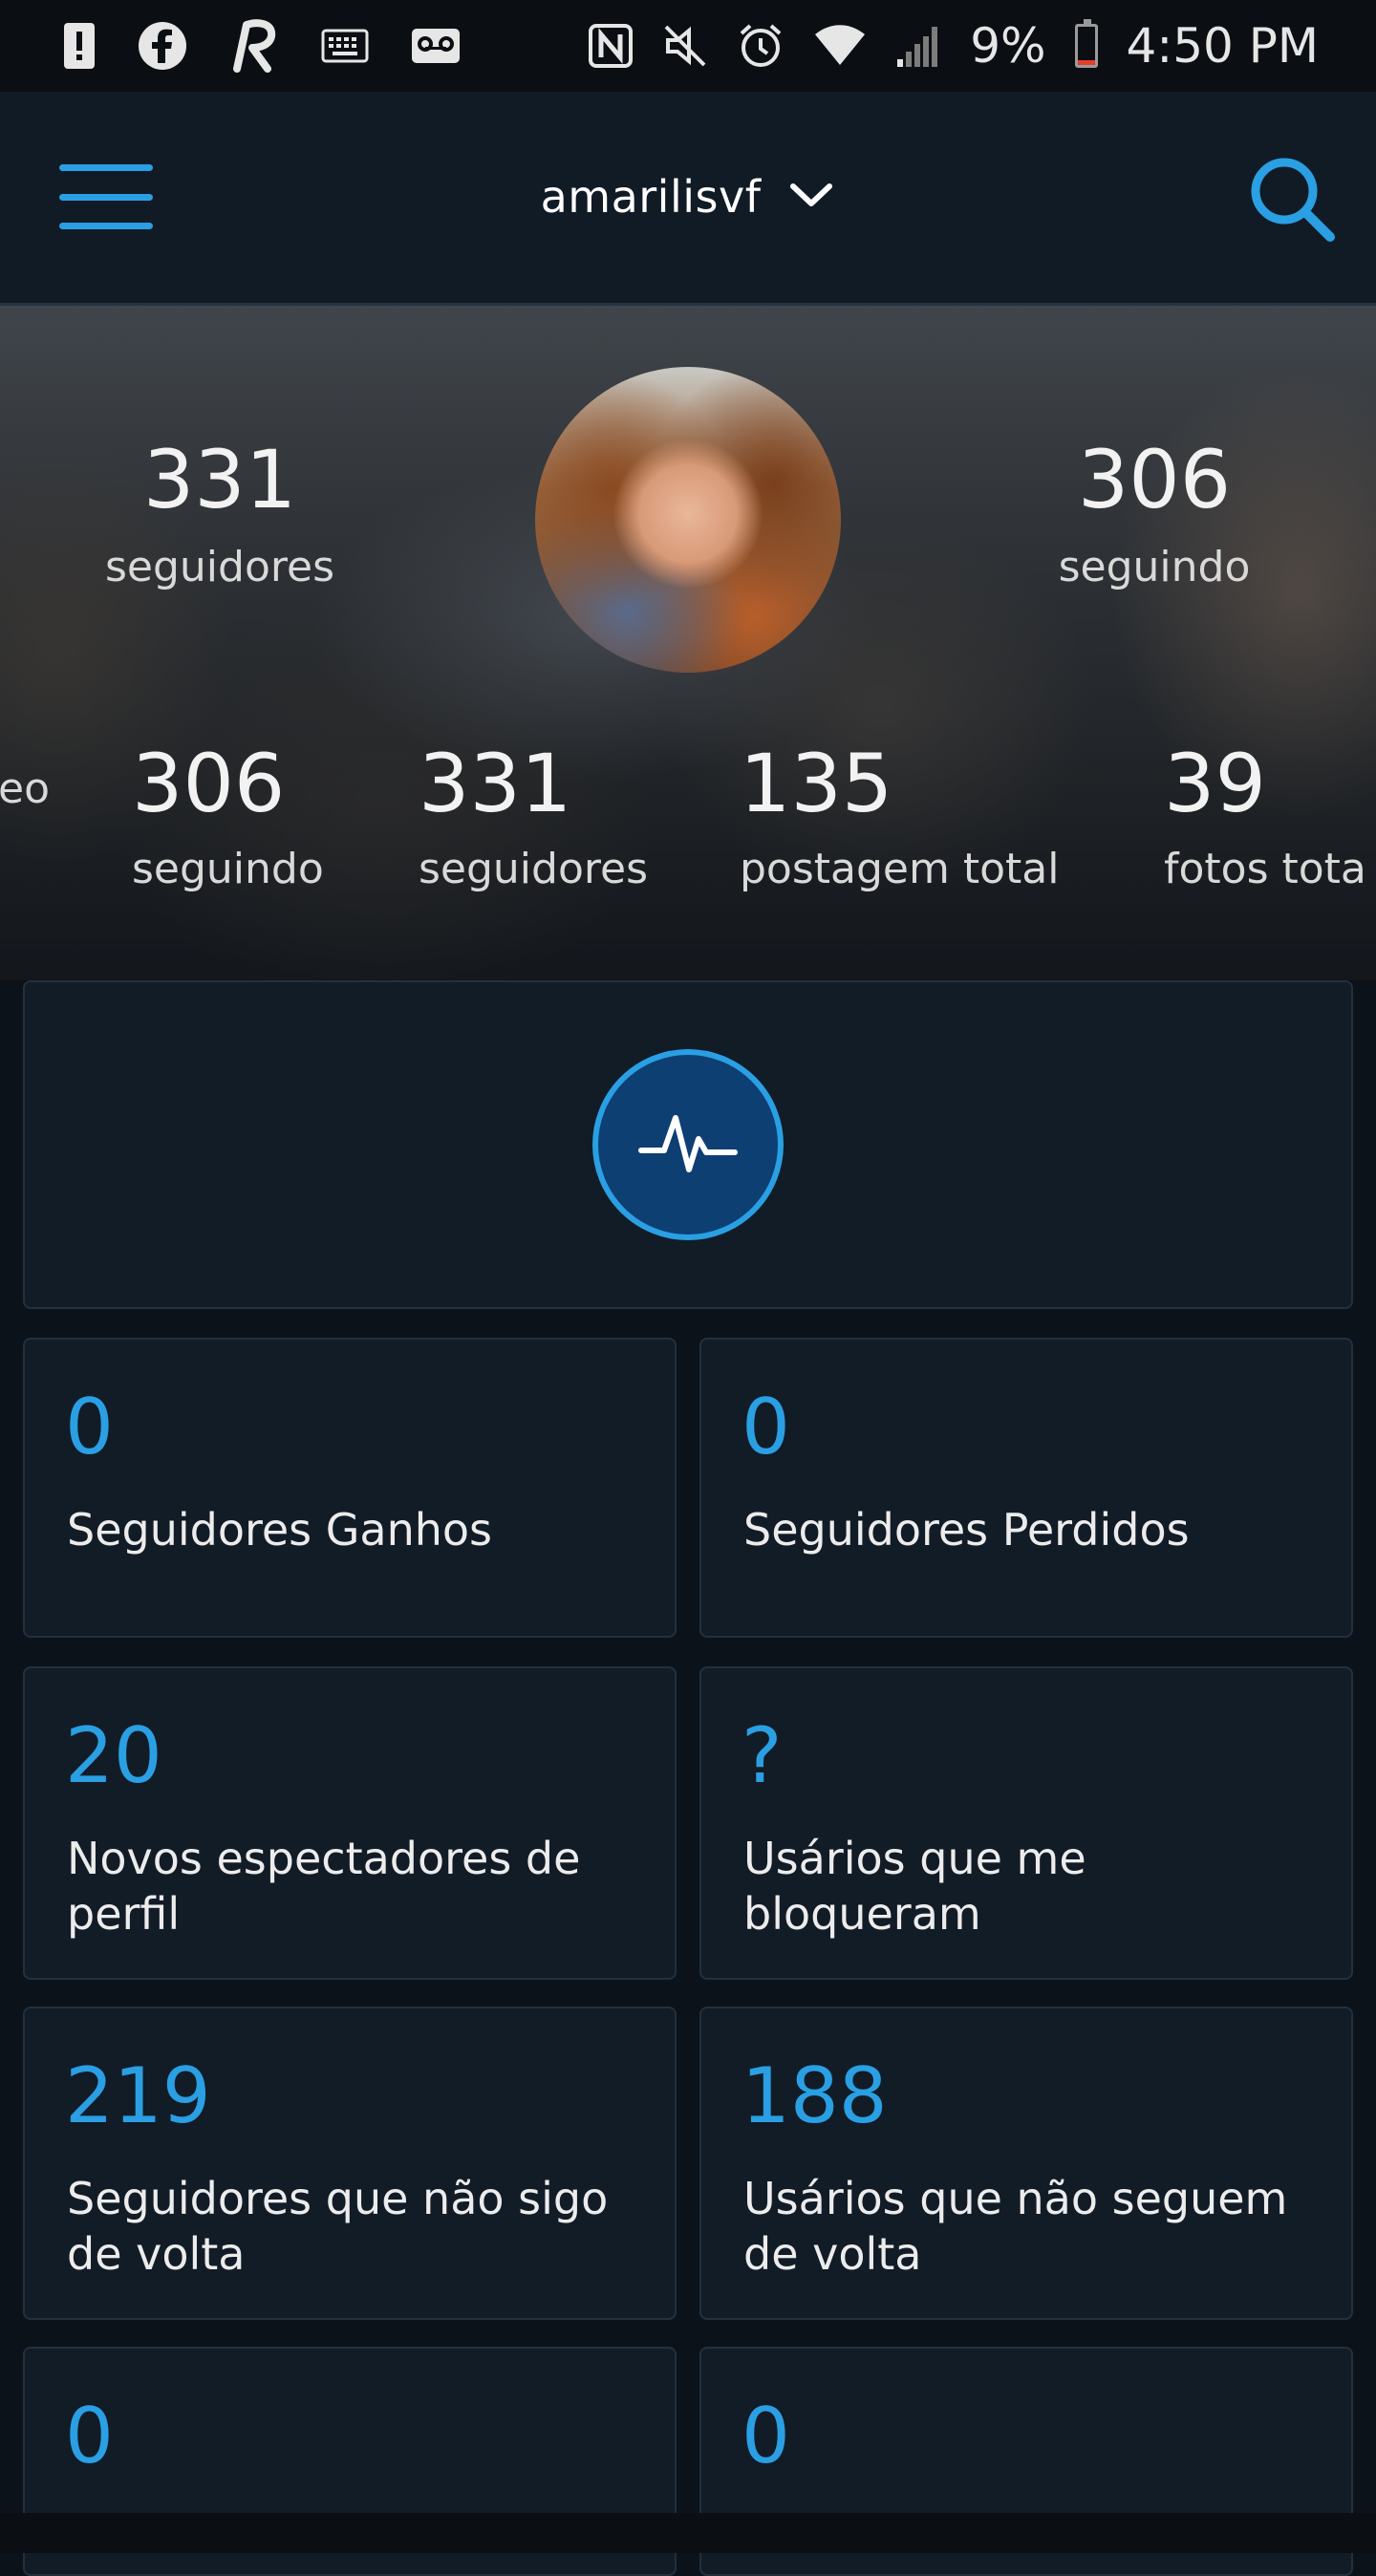 This screenshot has height=2576, width=1376. Describe the element at coordinates (954, 46) in the screenshot. I see `status-bar-system: 9% 4:50 PM` at that location.